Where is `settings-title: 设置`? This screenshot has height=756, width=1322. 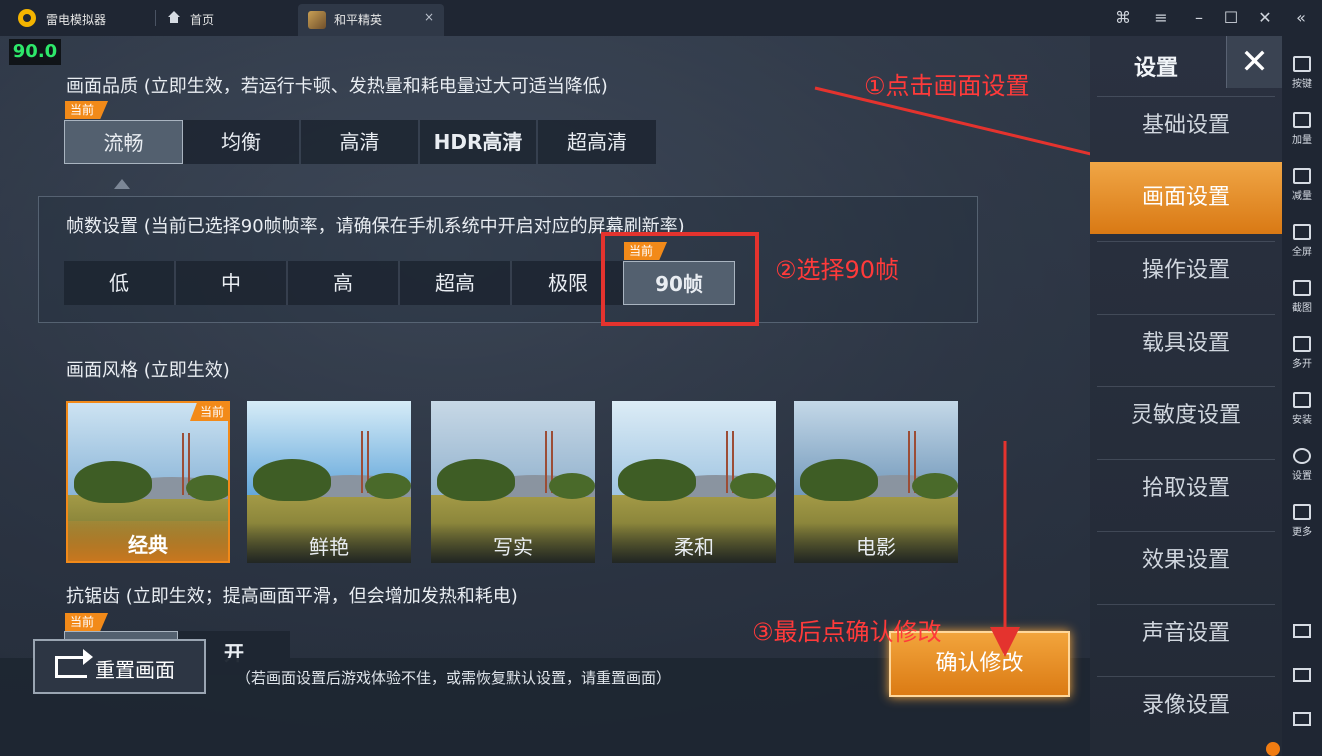 settings-title: 设置 is located at coordinates (1156, 68).